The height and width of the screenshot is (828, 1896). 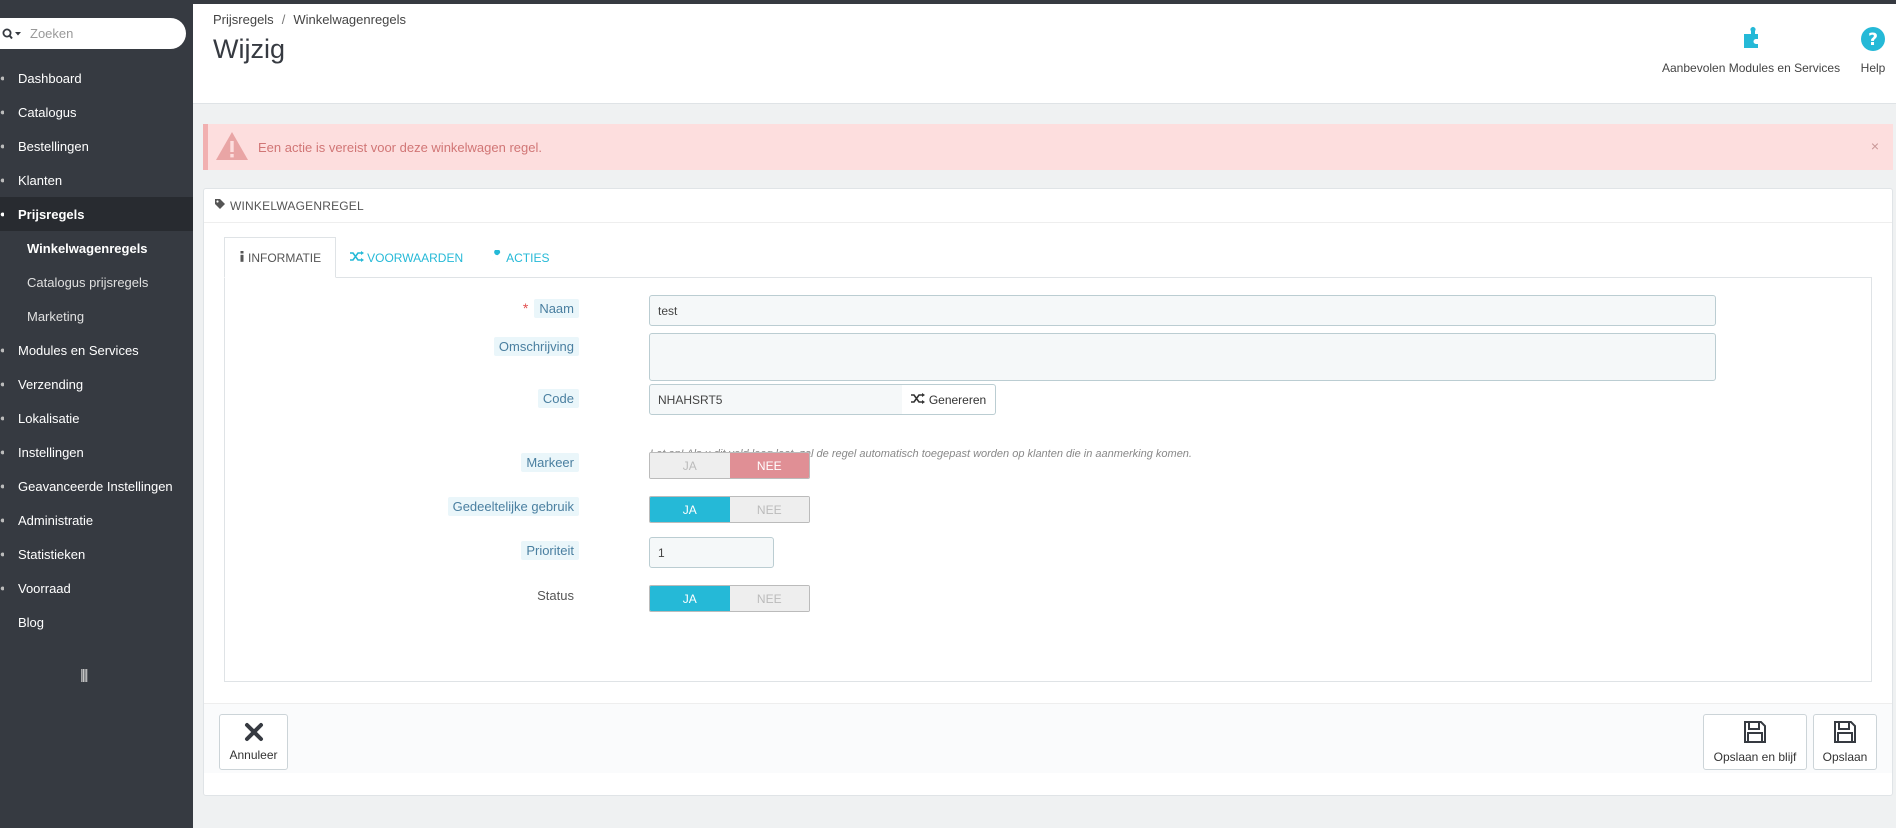 What do you see at coordinates (96, 384) in the screenshot?
I see `sidebar-item-verzending: ● Verzending` at bounding box center [96, 384].